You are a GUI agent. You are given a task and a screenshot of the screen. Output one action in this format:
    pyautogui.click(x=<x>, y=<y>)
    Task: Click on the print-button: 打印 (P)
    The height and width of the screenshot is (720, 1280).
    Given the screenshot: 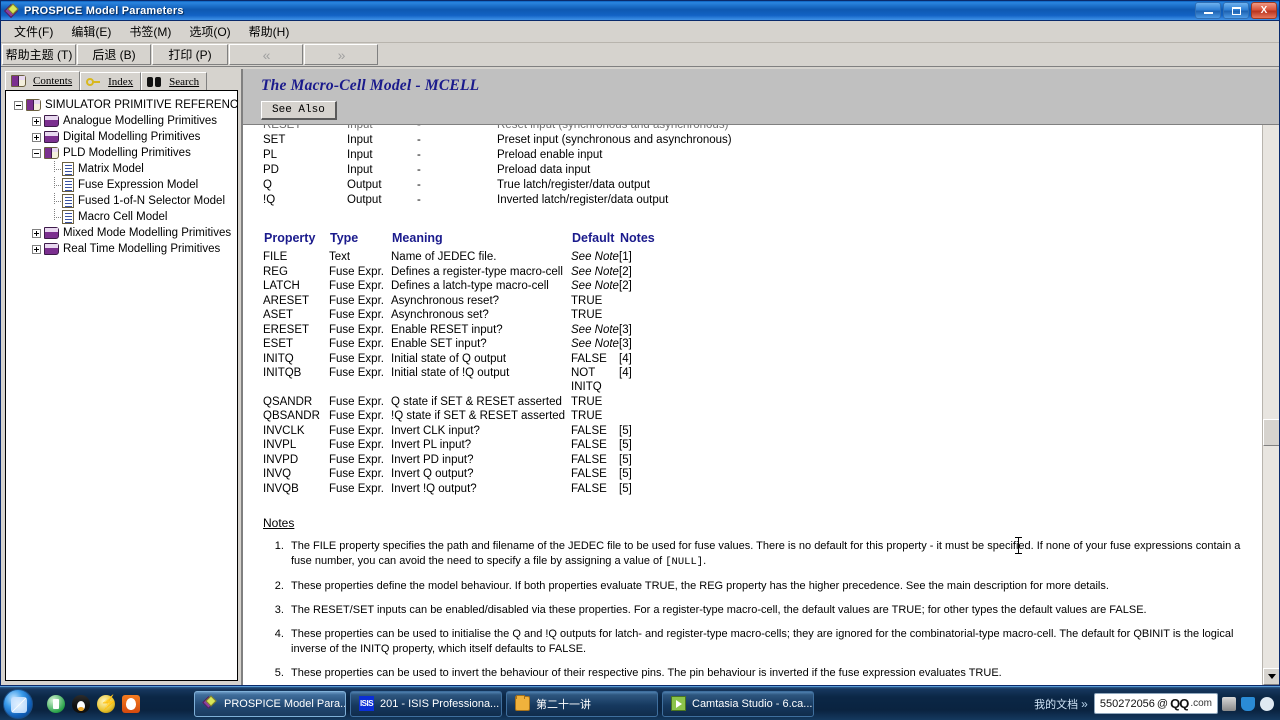 What is the action you would take?
    pyautogui.click(x=190, y=54)
    